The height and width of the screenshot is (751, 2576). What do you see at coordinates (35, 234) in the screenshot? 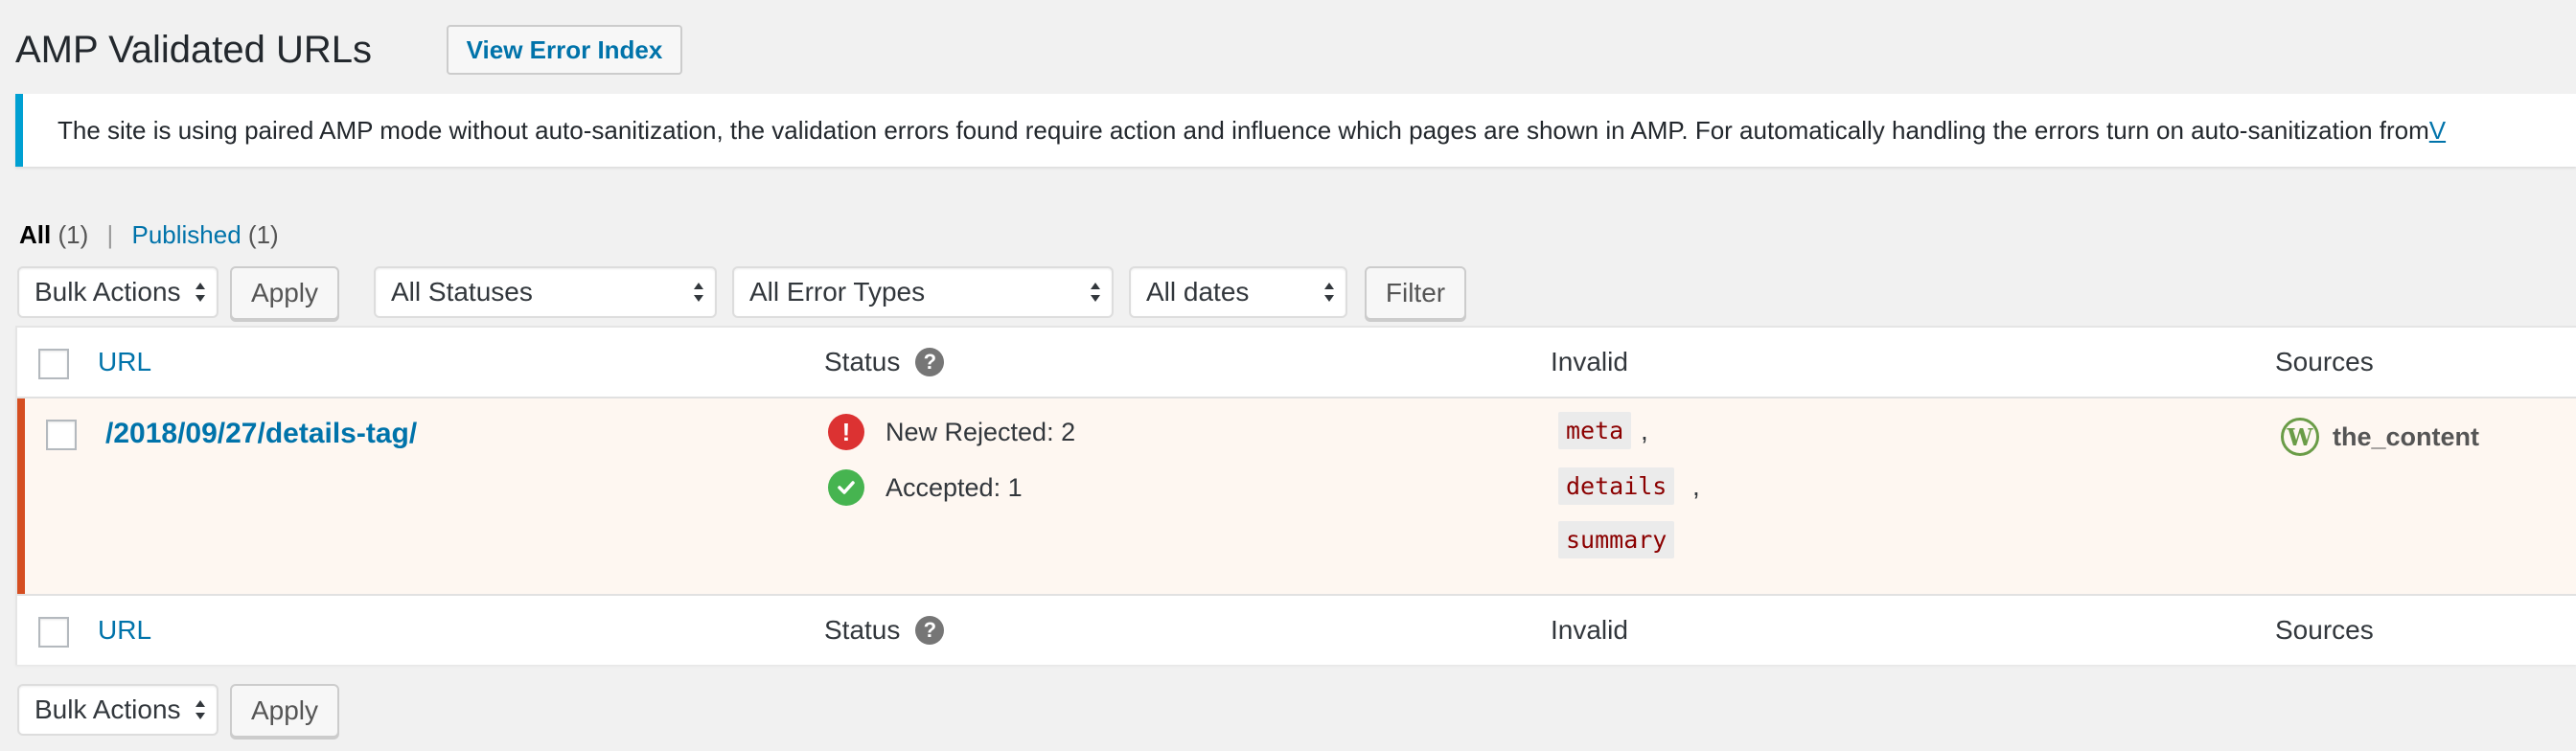
I see `view-all: All` at bounding box center [35, 234].